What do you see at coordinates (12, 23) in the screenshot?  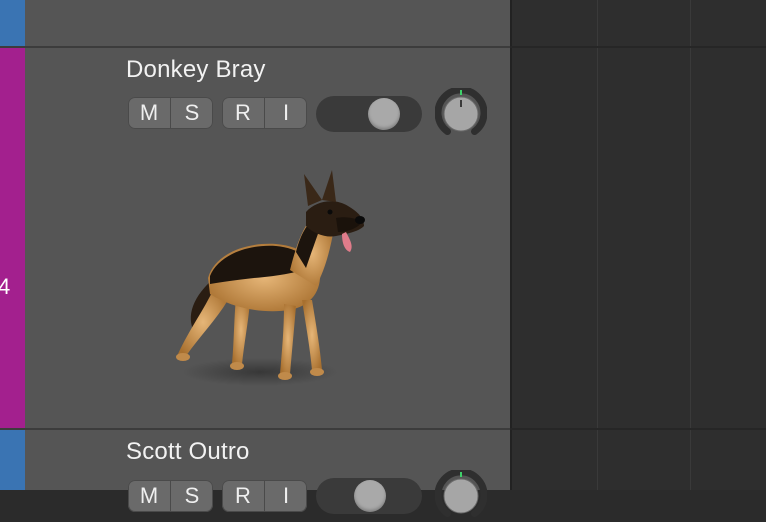 I see `track-color-strip-previous` at bounding box center [12, 23].